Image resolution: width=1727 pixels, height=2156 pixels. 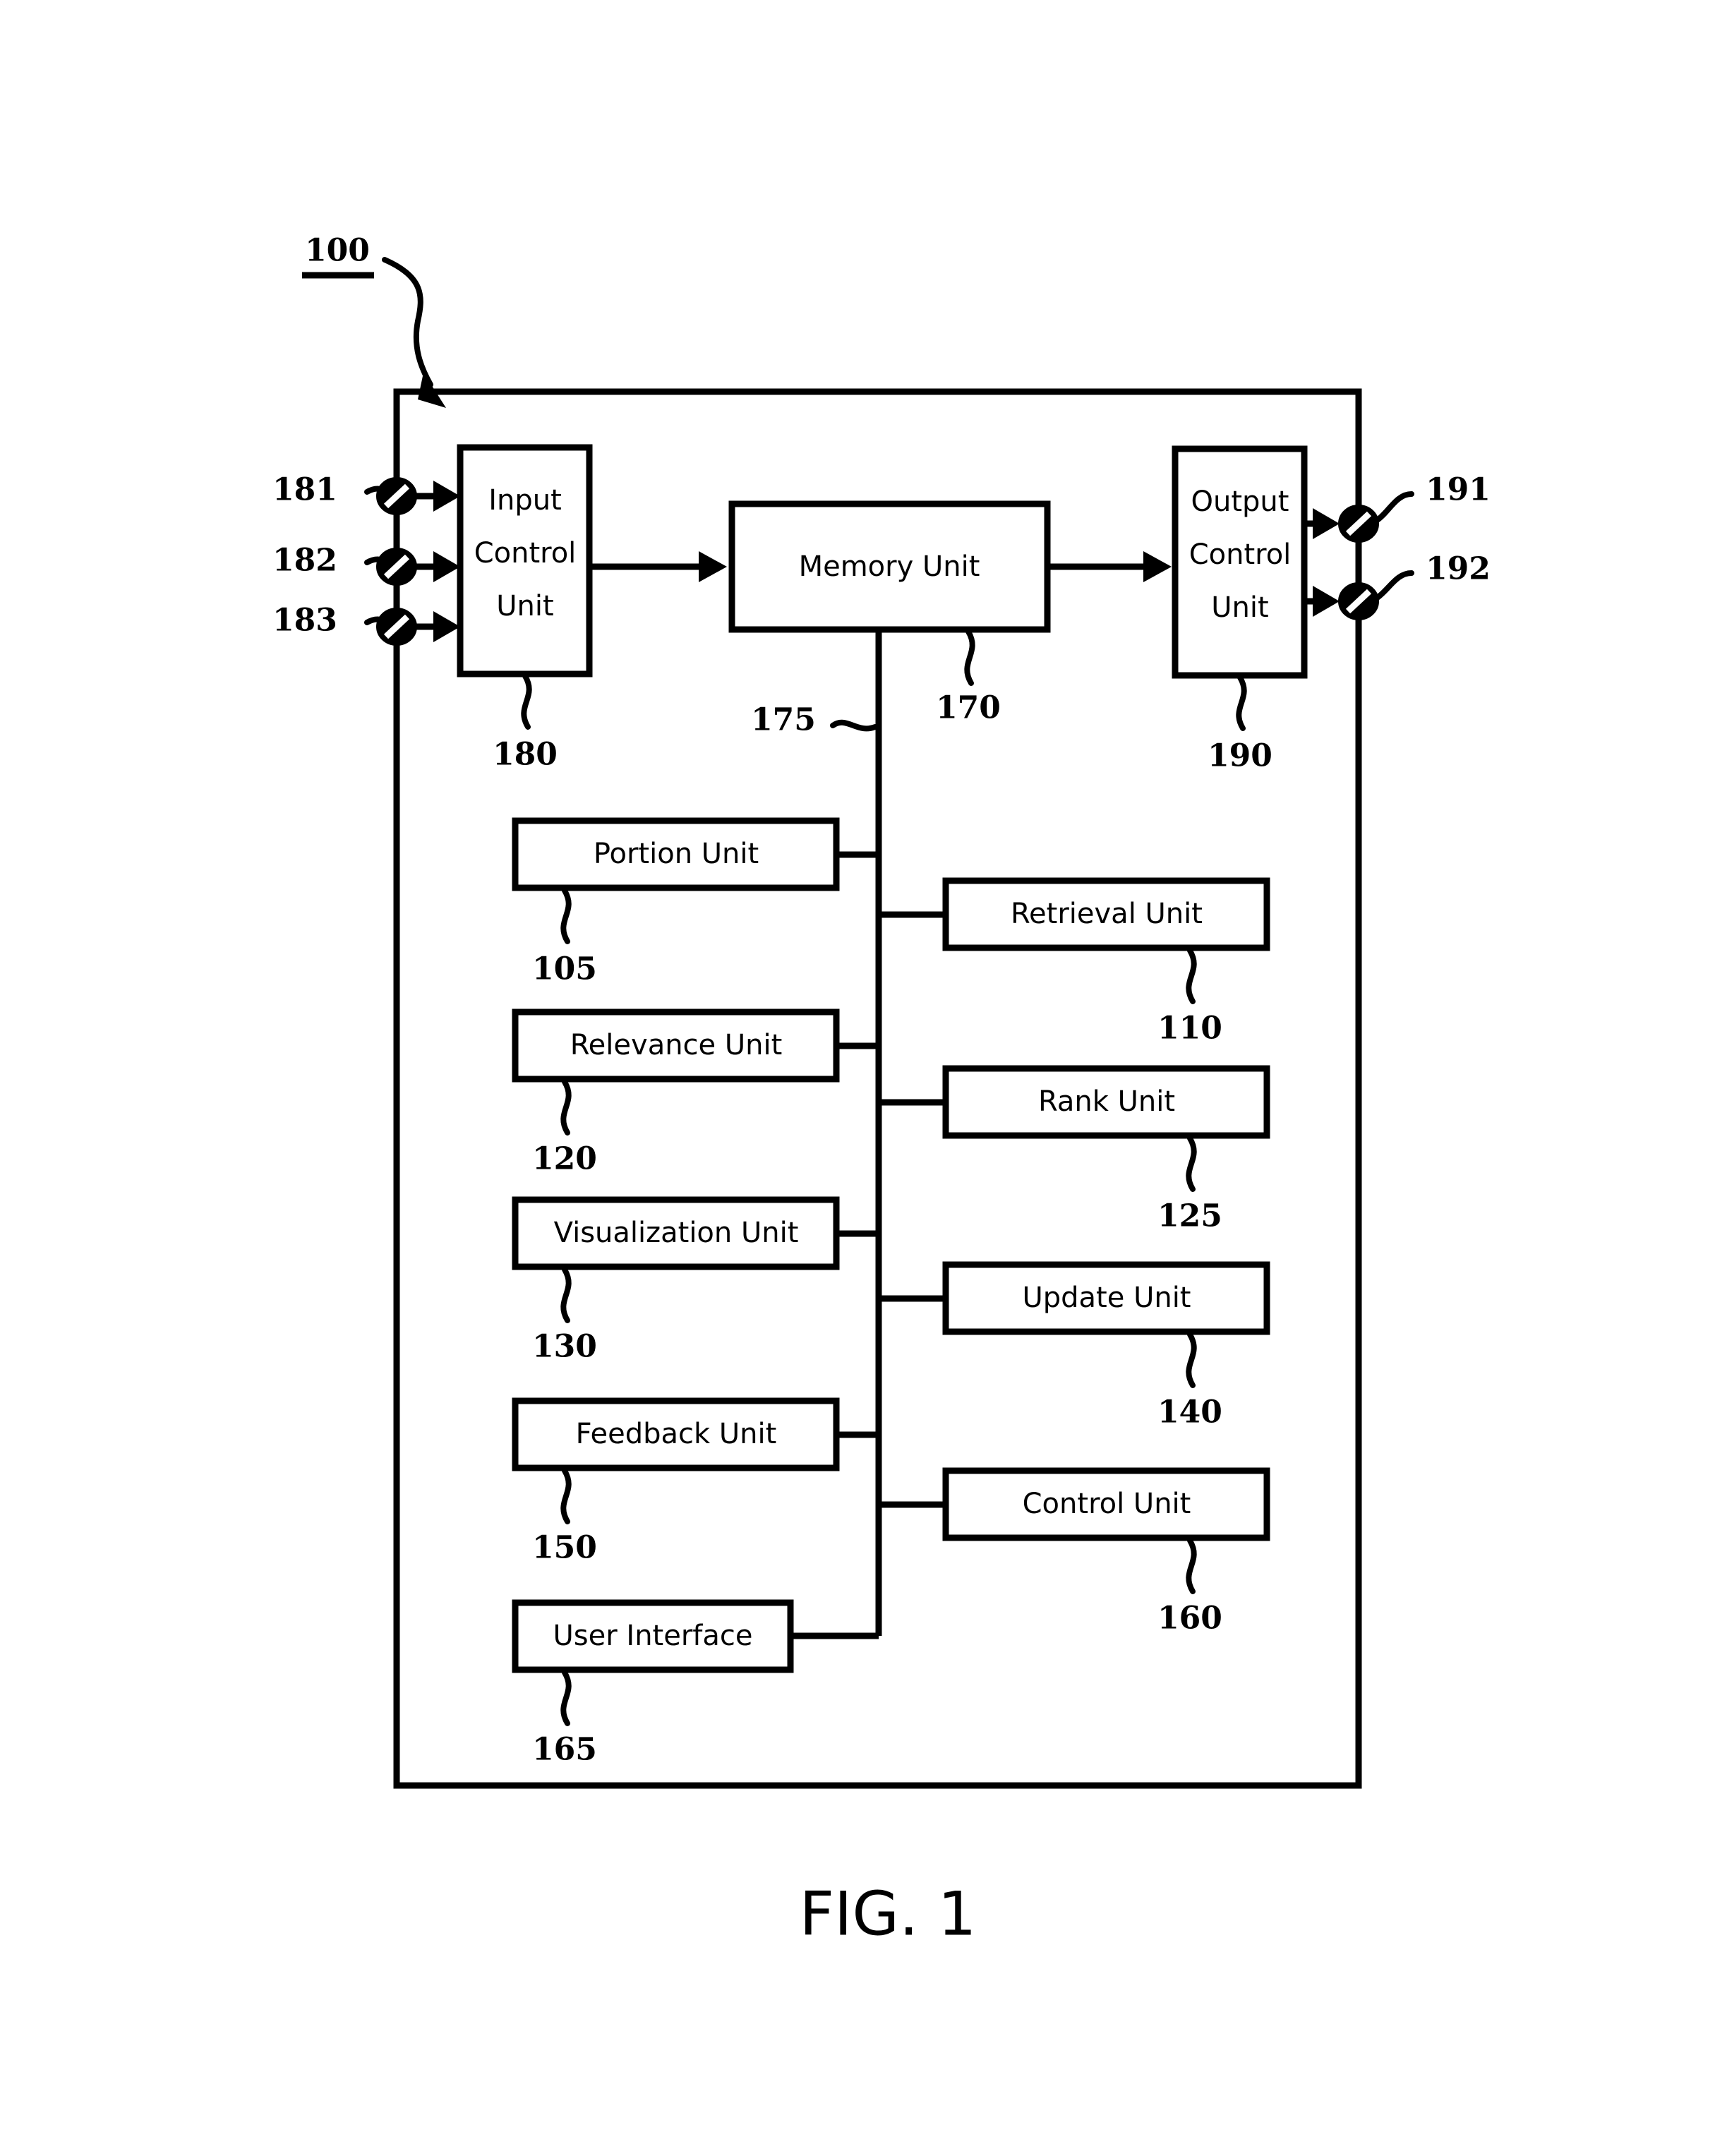 What do you see at coordinates (1191, 1566) in the screenshot?
I see `ref-160-leader` at bounding box center [1191, 1566].